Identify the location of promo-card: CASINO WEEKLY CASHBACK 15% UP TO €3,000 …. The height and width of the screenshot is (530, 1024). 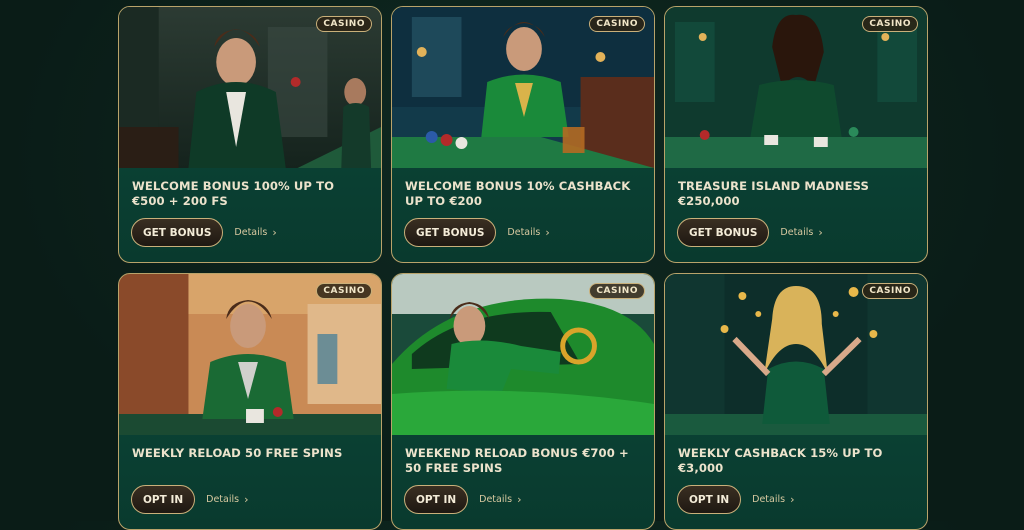
(796, 401).